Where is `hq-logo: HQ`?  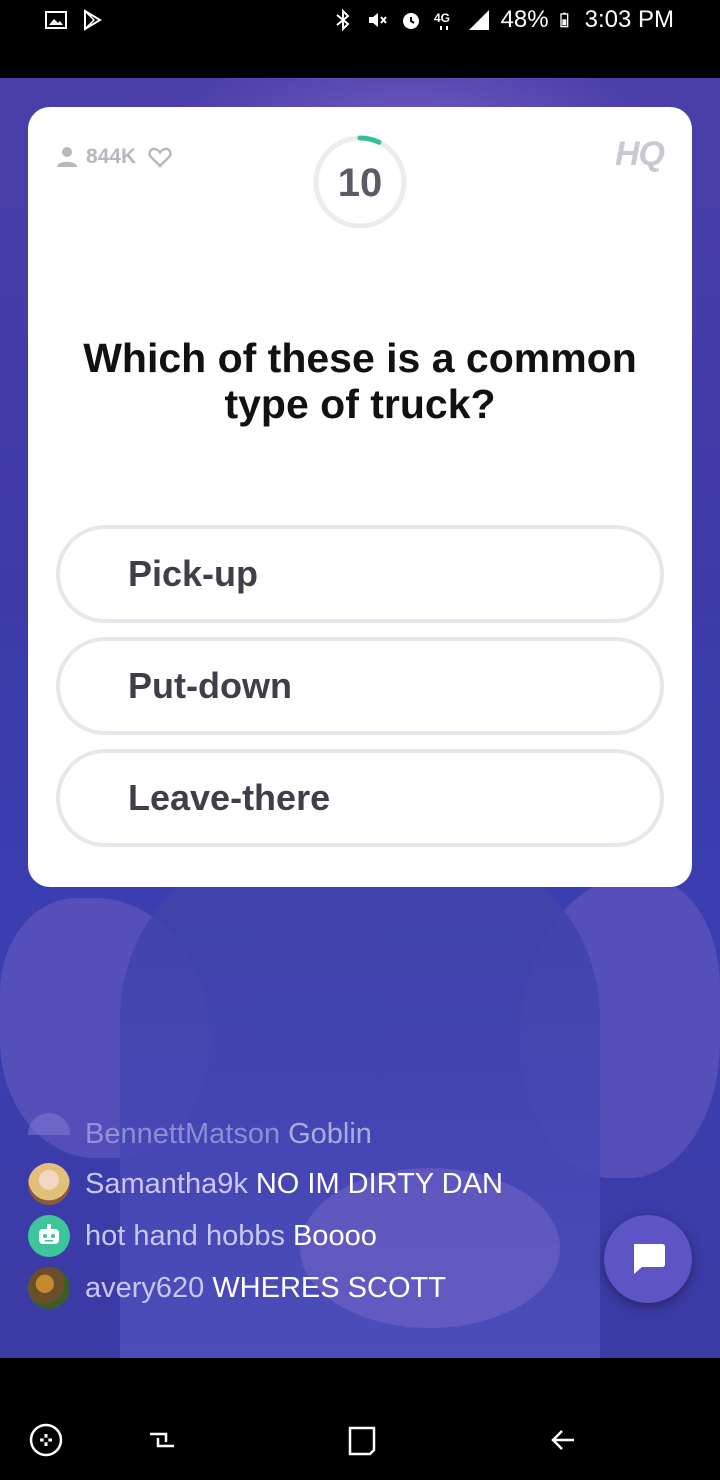
hq-logo: HQ is located at coordinates (640, 154).